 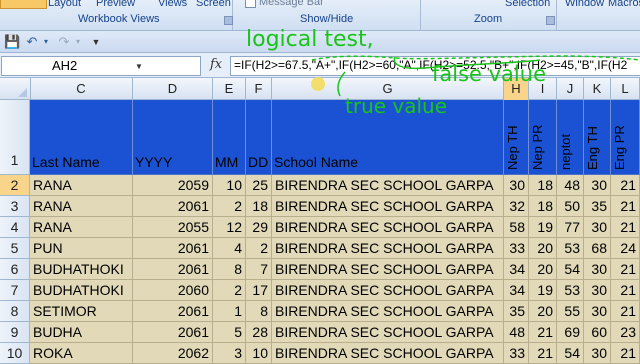 What do you see at coordinates (396, 106) in the screenshot?
I see `annotation-true-value: true value` at bounding box center [396, 106].